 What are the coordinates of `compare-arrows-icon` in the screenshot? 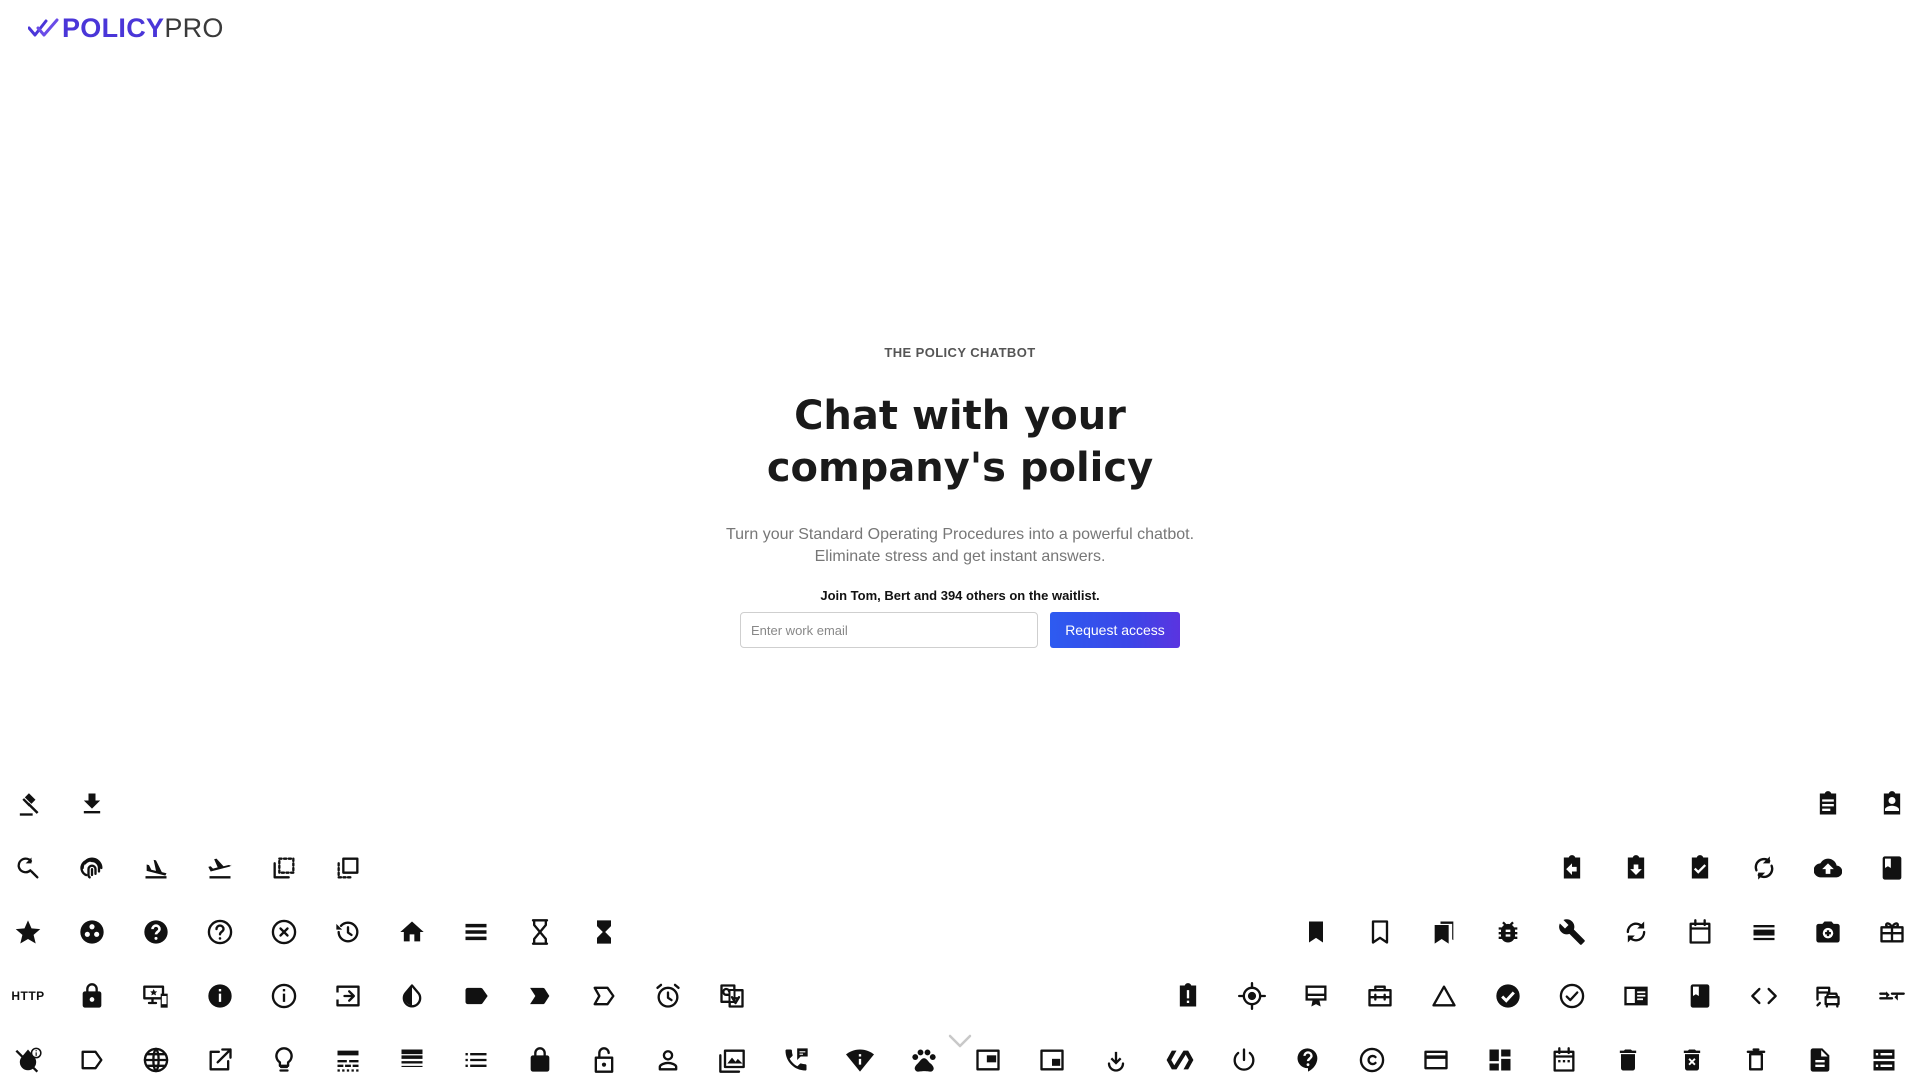 It's located at (1892, 996).